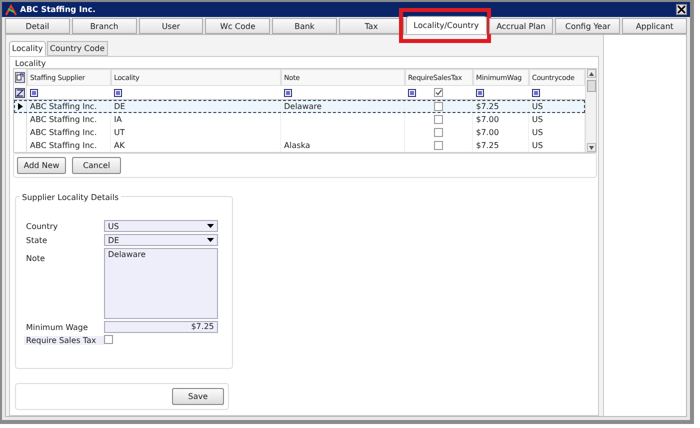 The width and height of the screenshot is (700, 428). Describe the element at coordinates (591, 73) in the screenshot. I see `scroll-up-icon` at that location.